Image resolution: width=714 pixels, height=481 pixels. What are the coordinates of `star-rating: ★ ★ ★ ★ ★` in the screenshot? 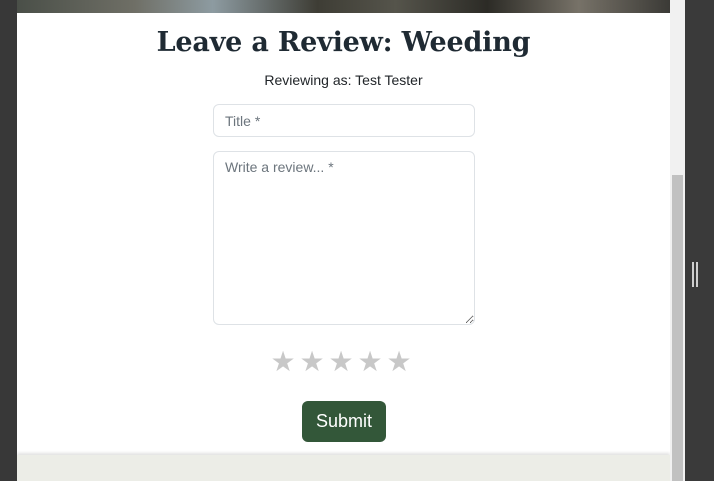 It's located at (341, 362).